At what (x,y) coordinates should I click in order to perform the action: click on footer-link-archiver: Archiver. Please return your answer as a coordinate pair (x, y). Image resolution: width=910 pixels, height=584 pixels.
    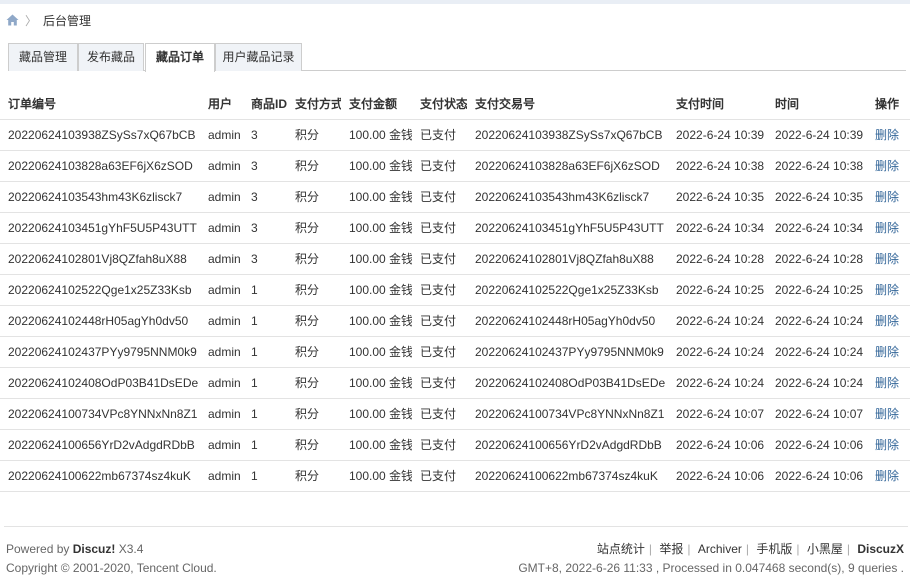
    Looking at the image, I should click on (720, 549).